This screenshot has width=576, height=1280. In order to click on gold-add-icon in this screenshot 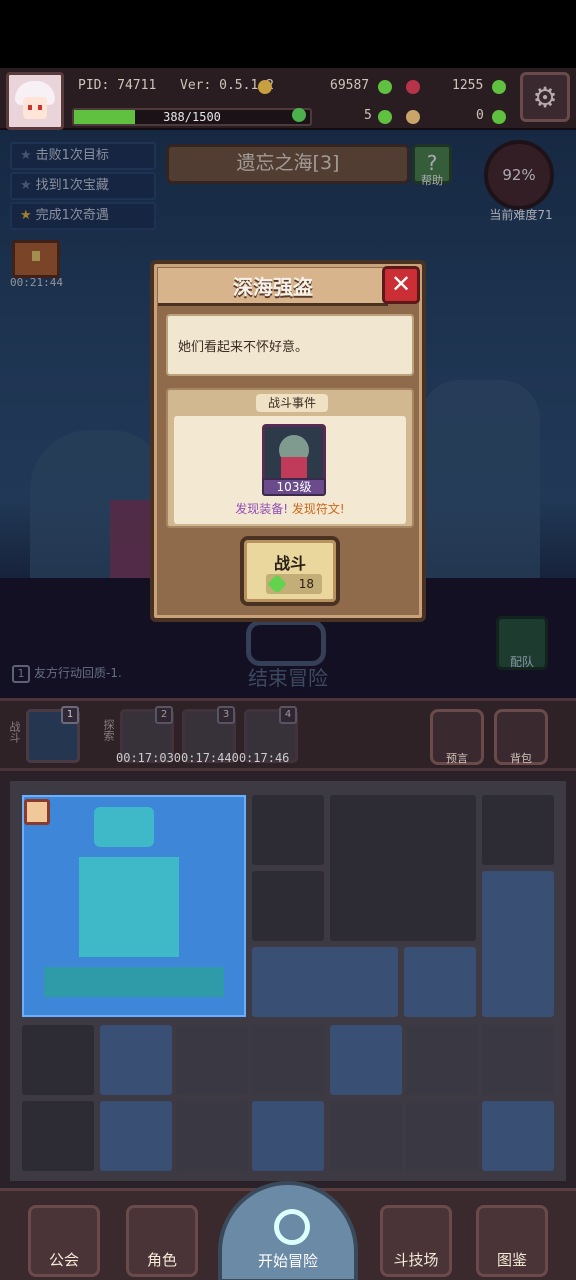, I will do `click(385, 87)`.